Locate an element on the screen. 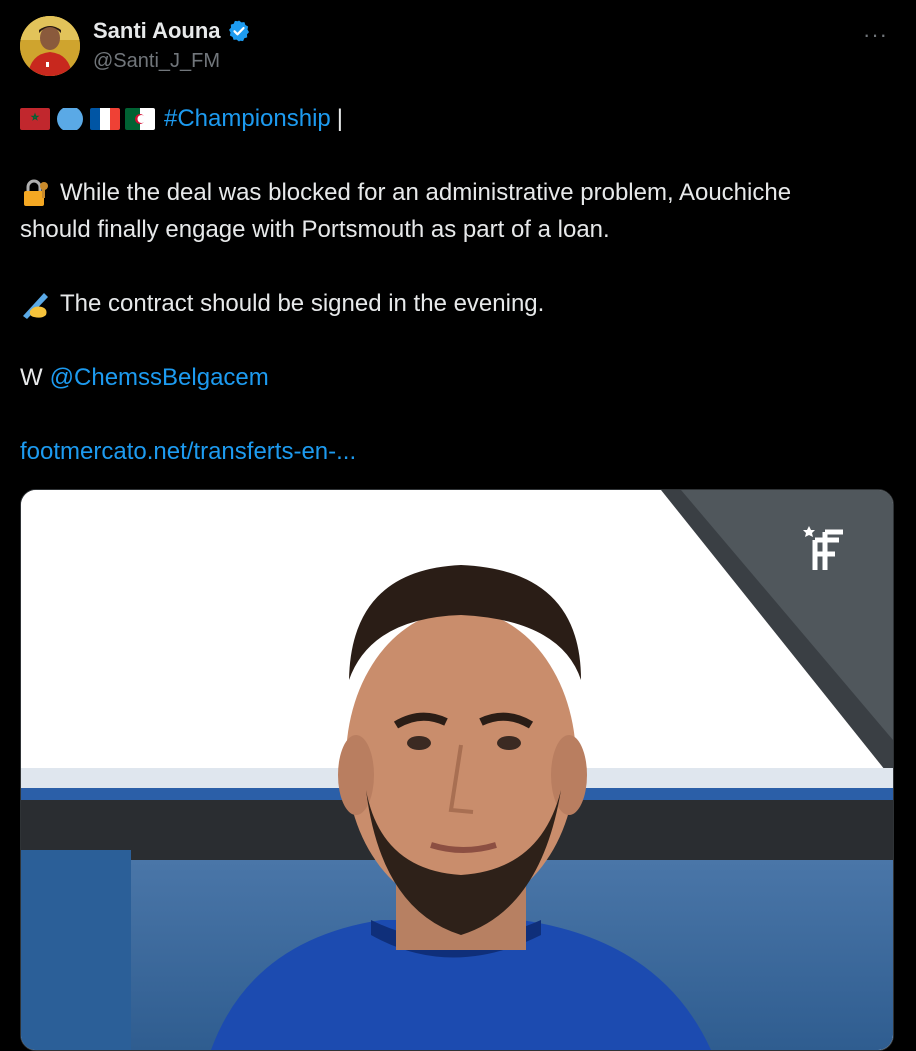 The width and height of the screenshot is (916, 1051). avatar-image is located at coordinates (50, 46).